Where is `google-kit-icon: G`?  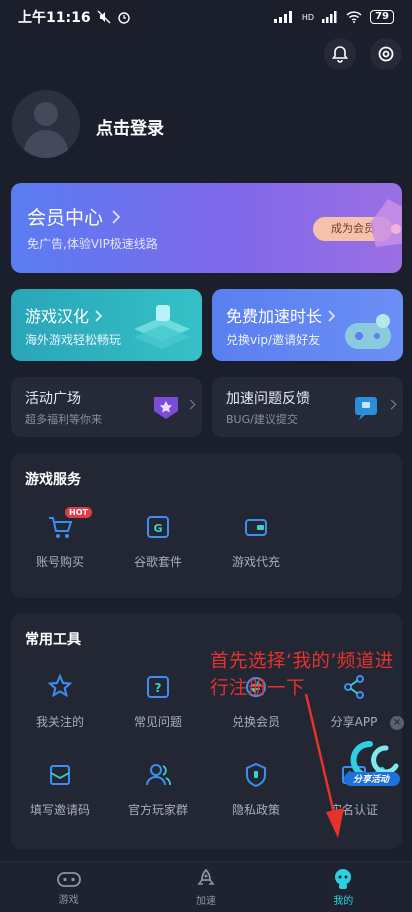 google-kit-icon: G is located at coordinates (158, 527).